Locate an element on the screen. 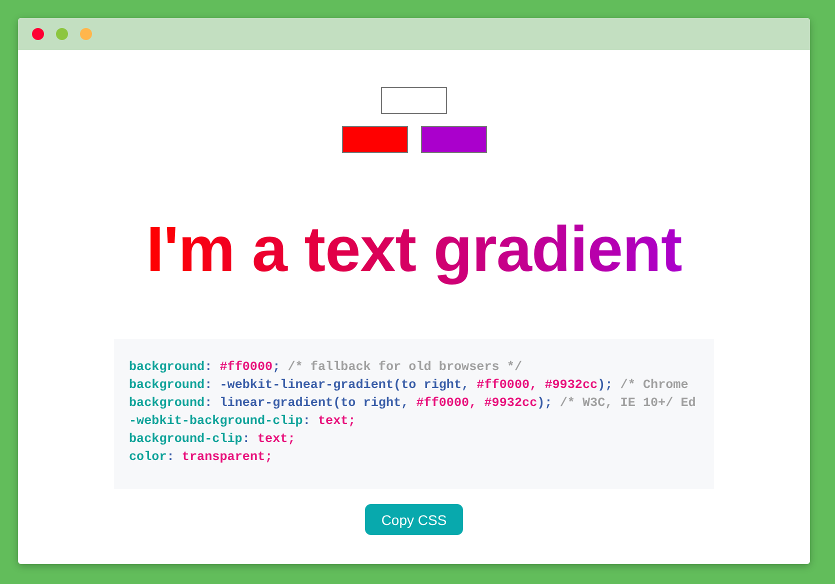 Image resolution: width=835 pixels, height=584 pixels. code-line: background-clip: text; is located at coordinates (212, 439).